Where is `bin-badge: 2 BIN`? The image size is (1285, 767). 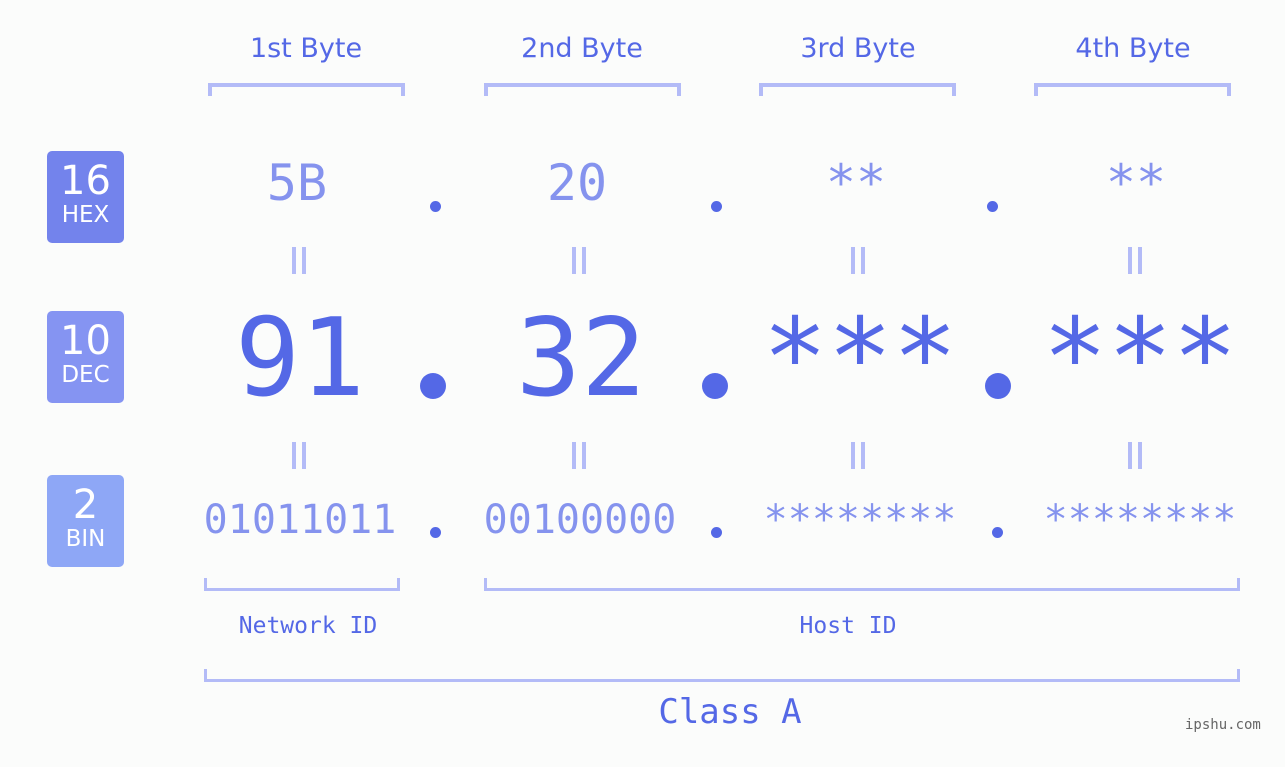 bin-badge: 2 BIN is located at coordinates (85, 521).